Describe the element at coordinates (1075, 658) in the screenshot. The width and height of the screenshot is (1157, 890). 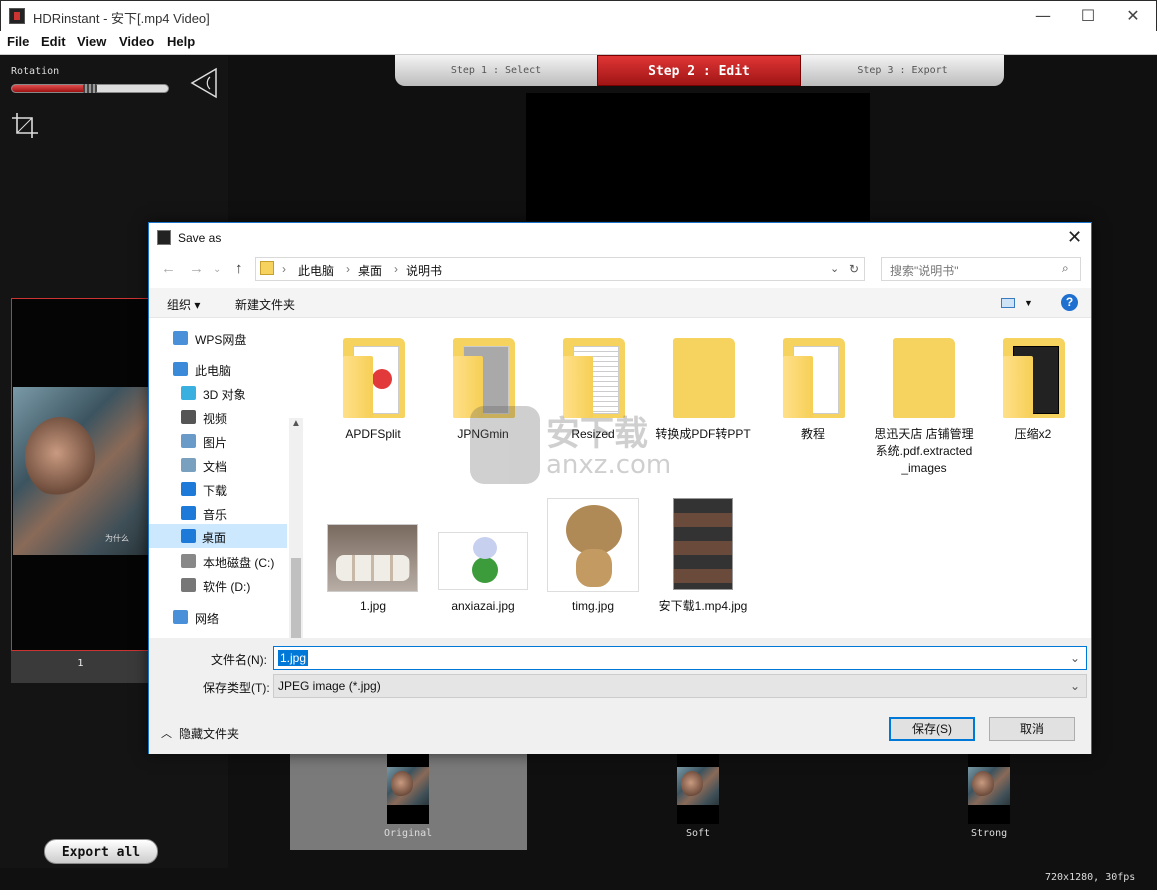
I see `filename-dropdown-icon: ⌄` at that location.